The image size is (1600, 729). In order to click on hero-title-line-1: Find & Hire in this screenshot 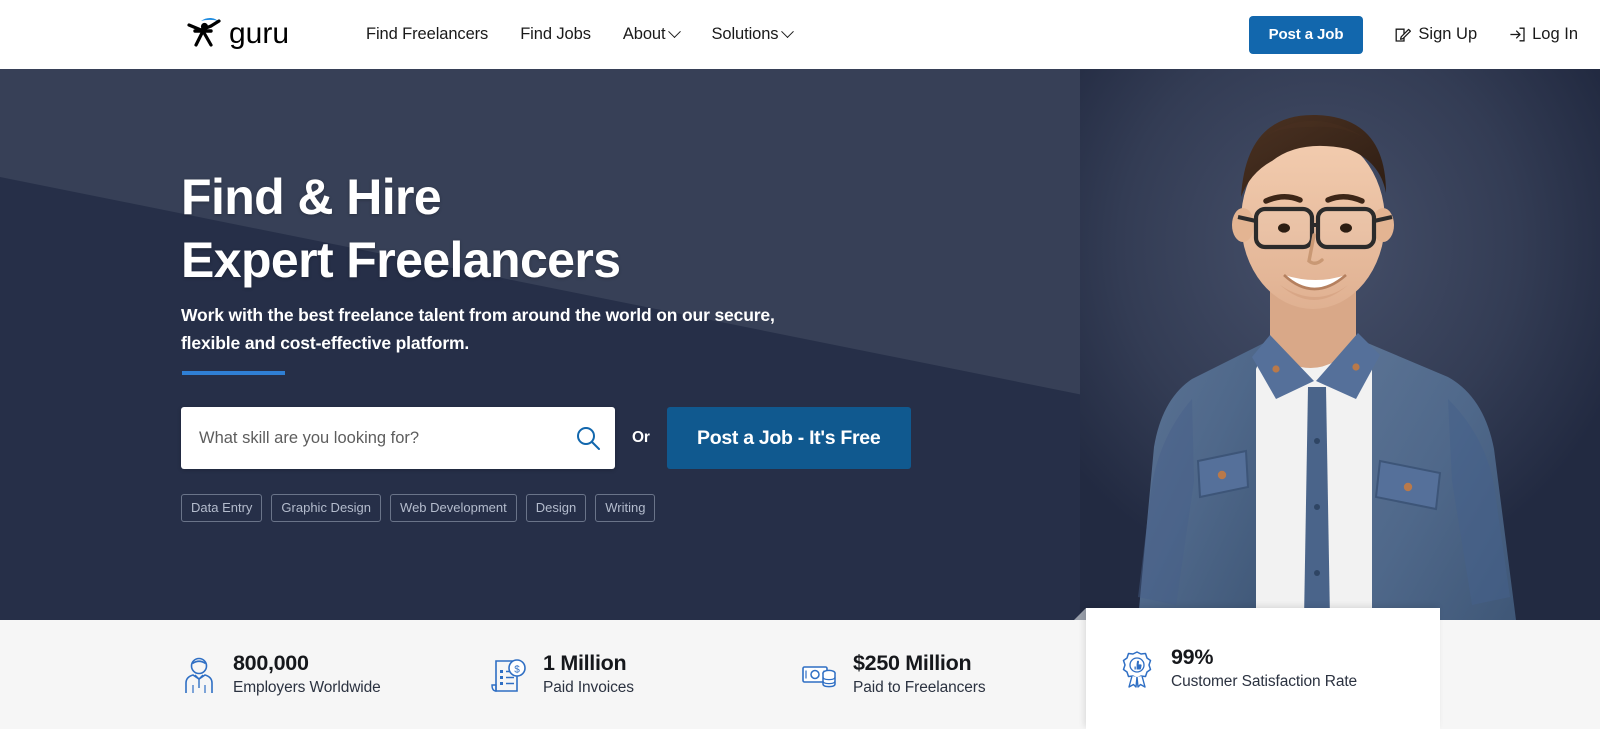, I will do `click(311, 197)`.